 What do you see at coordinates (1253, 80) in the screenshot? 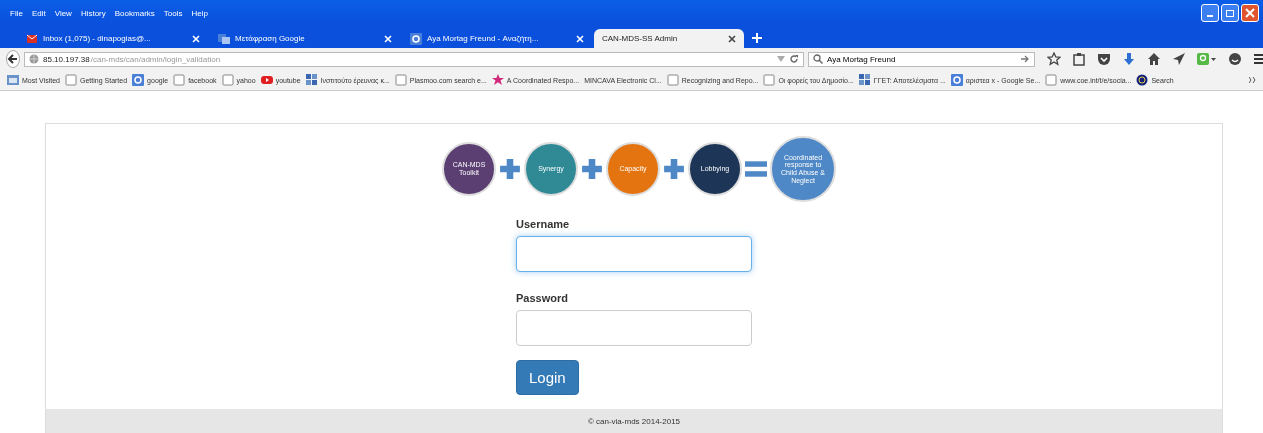
I see `chevron-icon` at bounding box center [1253, 80].